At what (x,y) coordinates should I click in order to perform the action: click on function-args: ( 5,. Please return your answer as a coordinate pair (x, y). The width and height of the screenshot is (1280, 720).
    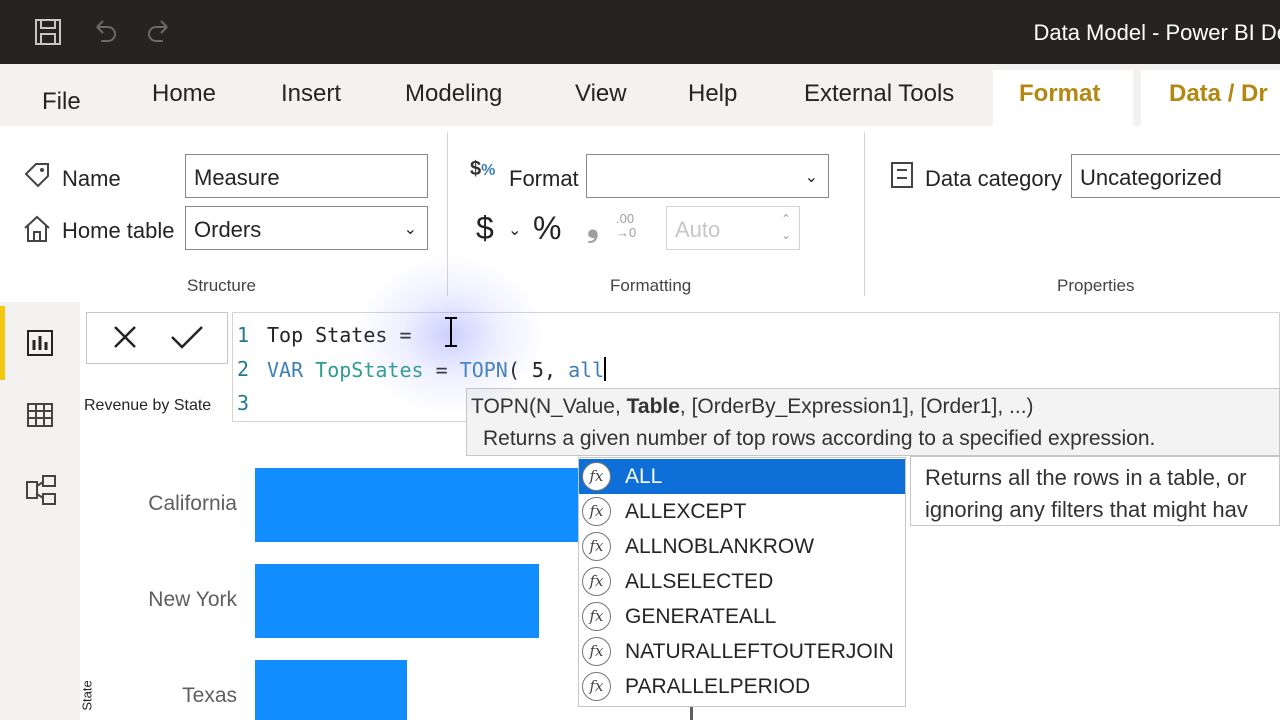
    Looking at the image, I should click on (538, 370).